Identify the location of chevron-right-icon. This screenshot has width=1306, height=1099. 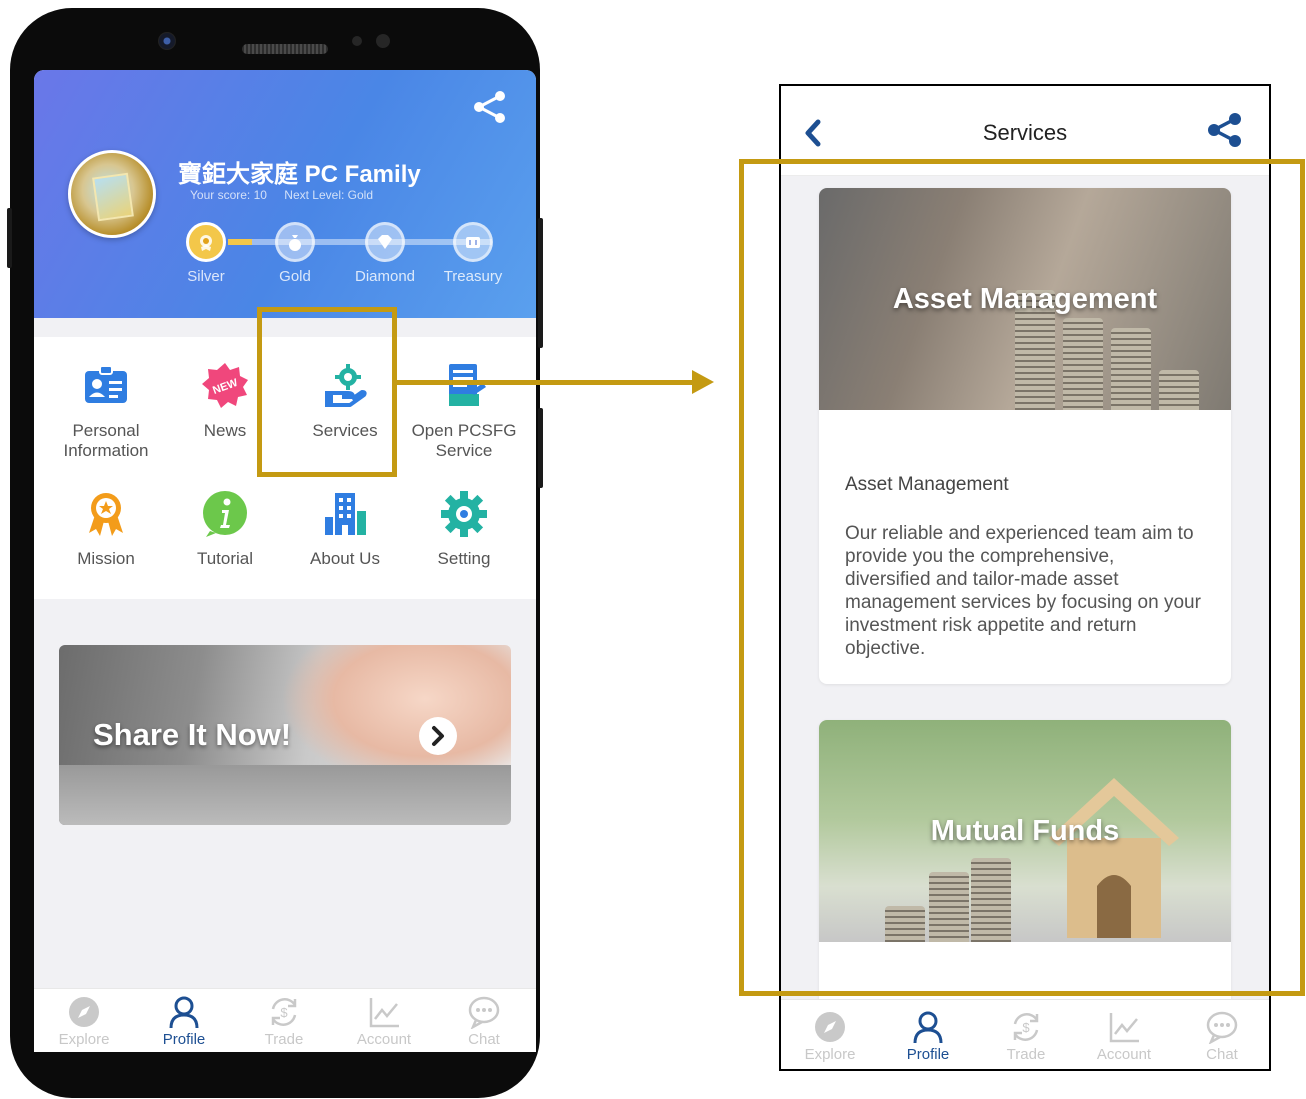
(438, 736).